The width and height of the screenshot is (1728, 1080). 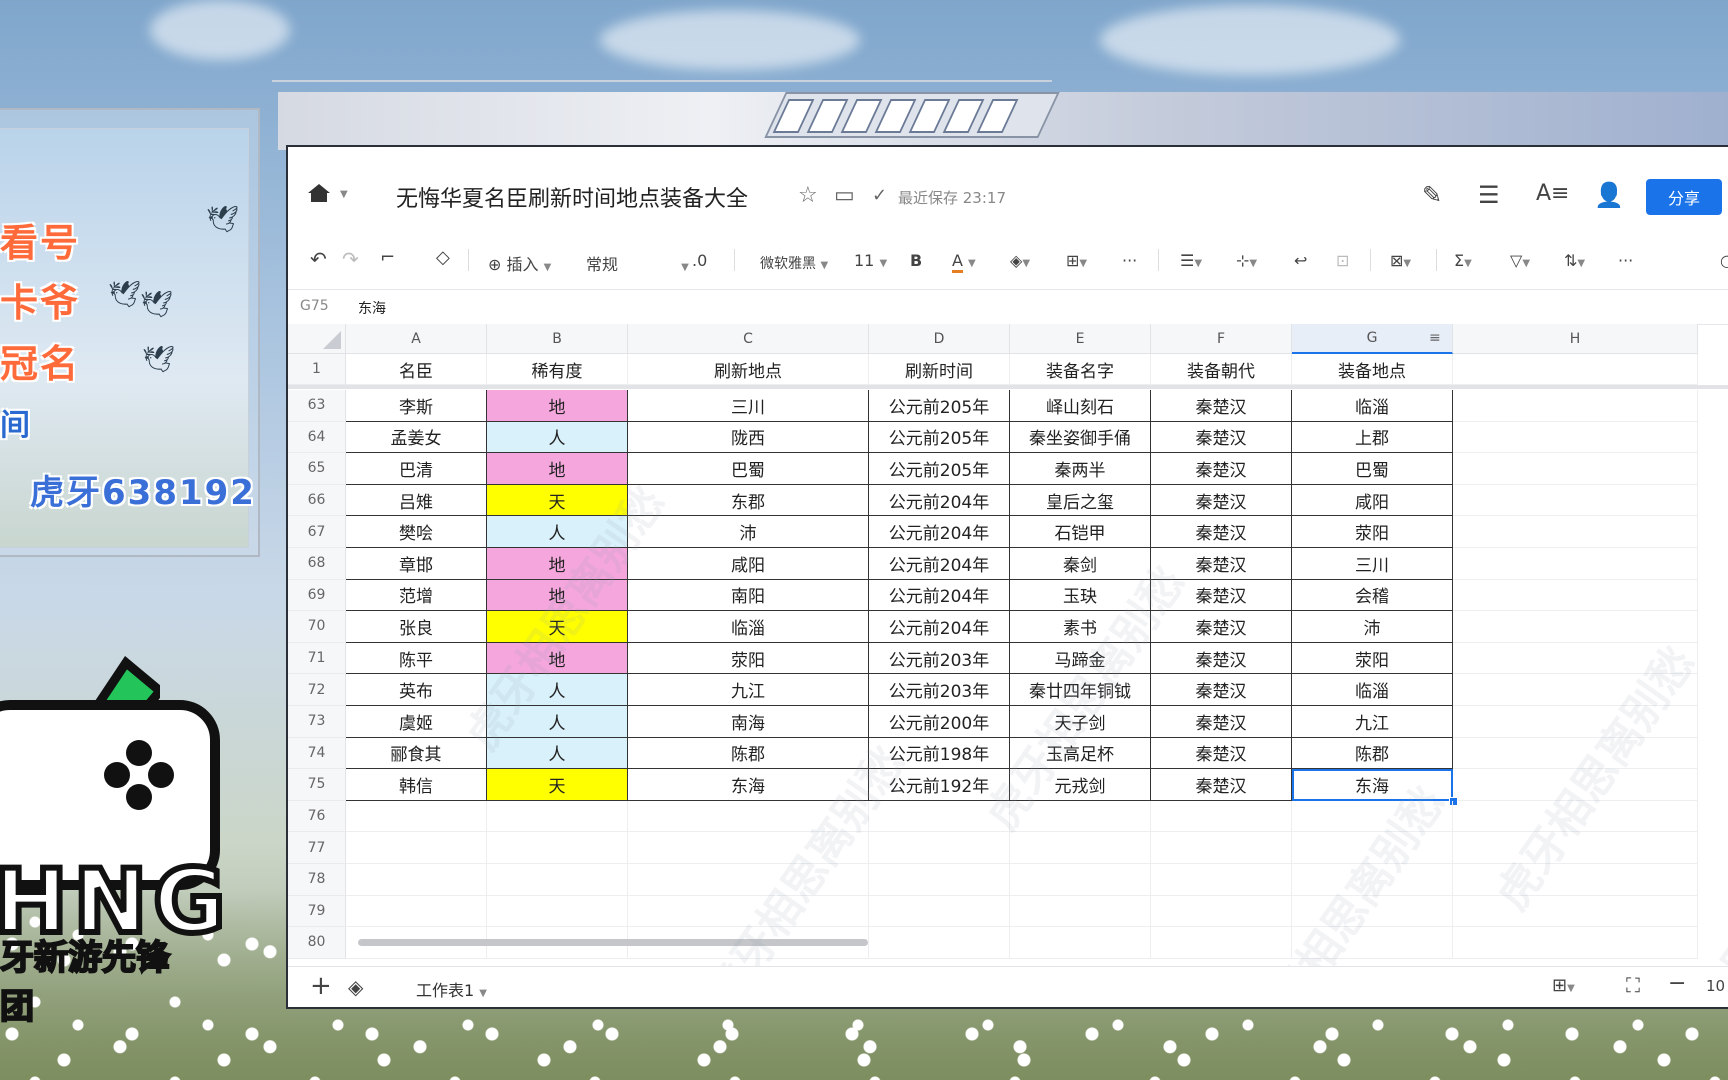 I want to click on table-cell: 公元前198年, so click(x=939, y=753).